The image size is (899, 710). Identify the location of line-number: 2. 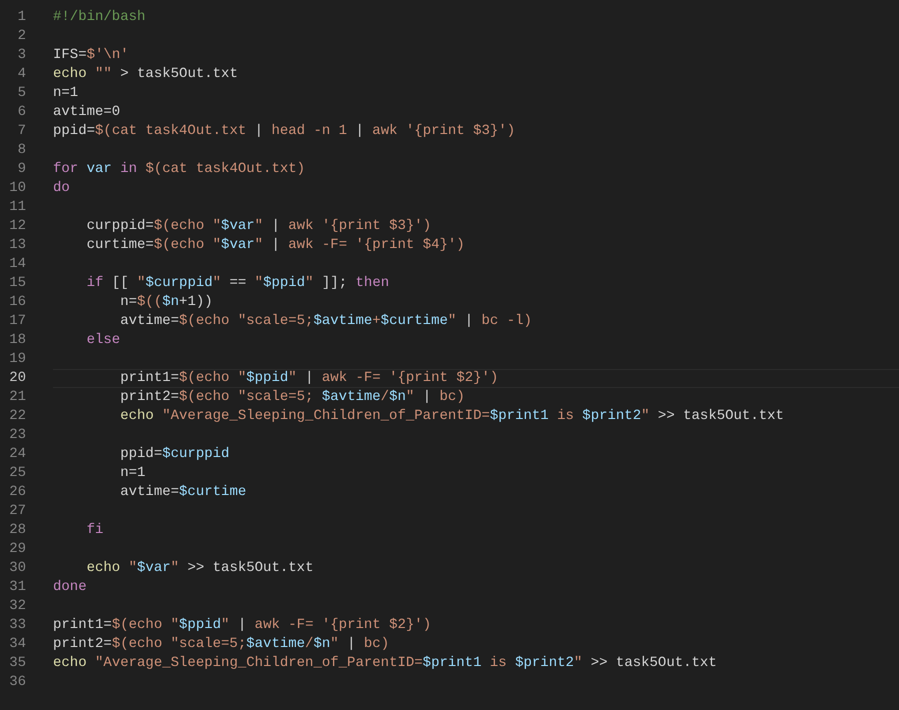
(21, 36).